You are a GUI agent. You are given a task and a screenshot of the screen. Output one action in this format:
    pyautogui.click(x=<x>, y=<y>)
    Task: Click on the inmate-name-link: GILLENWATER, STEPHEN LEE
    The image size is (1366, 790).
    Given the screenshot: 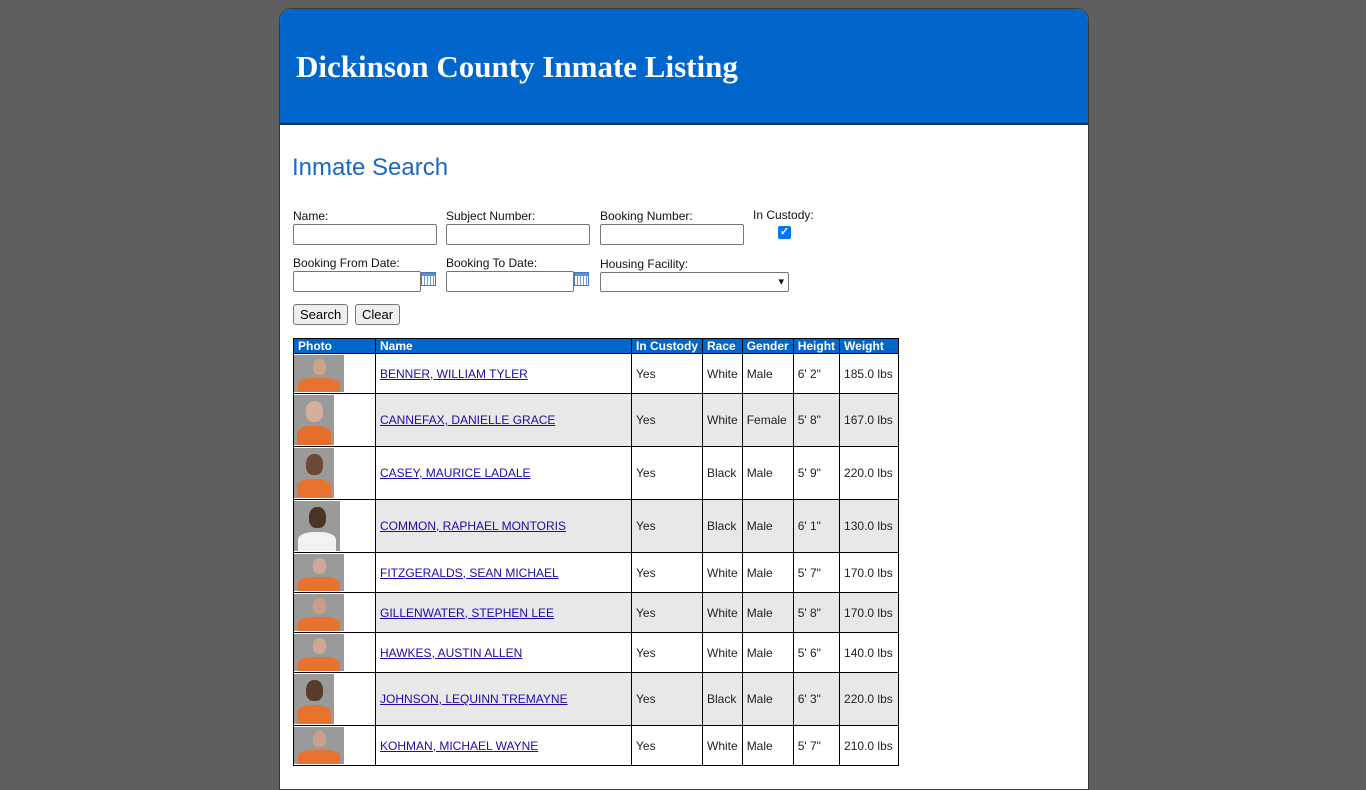 What is the action you would take?
    pyautogui.click(x=467, y=613)
    